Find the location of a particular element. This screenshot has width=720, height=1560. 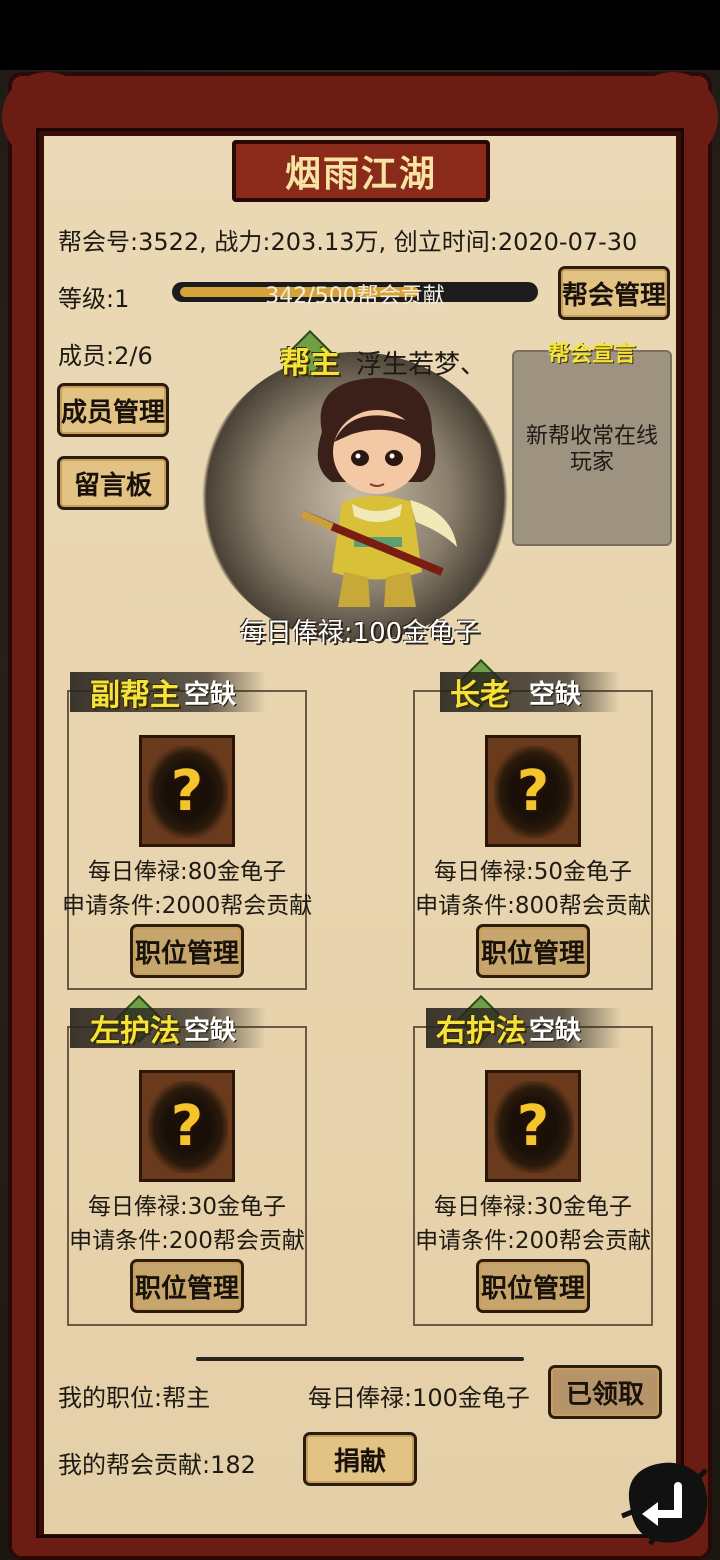

guild-title-plate: 烟雨江湖 is located at coordinates (361, 171).